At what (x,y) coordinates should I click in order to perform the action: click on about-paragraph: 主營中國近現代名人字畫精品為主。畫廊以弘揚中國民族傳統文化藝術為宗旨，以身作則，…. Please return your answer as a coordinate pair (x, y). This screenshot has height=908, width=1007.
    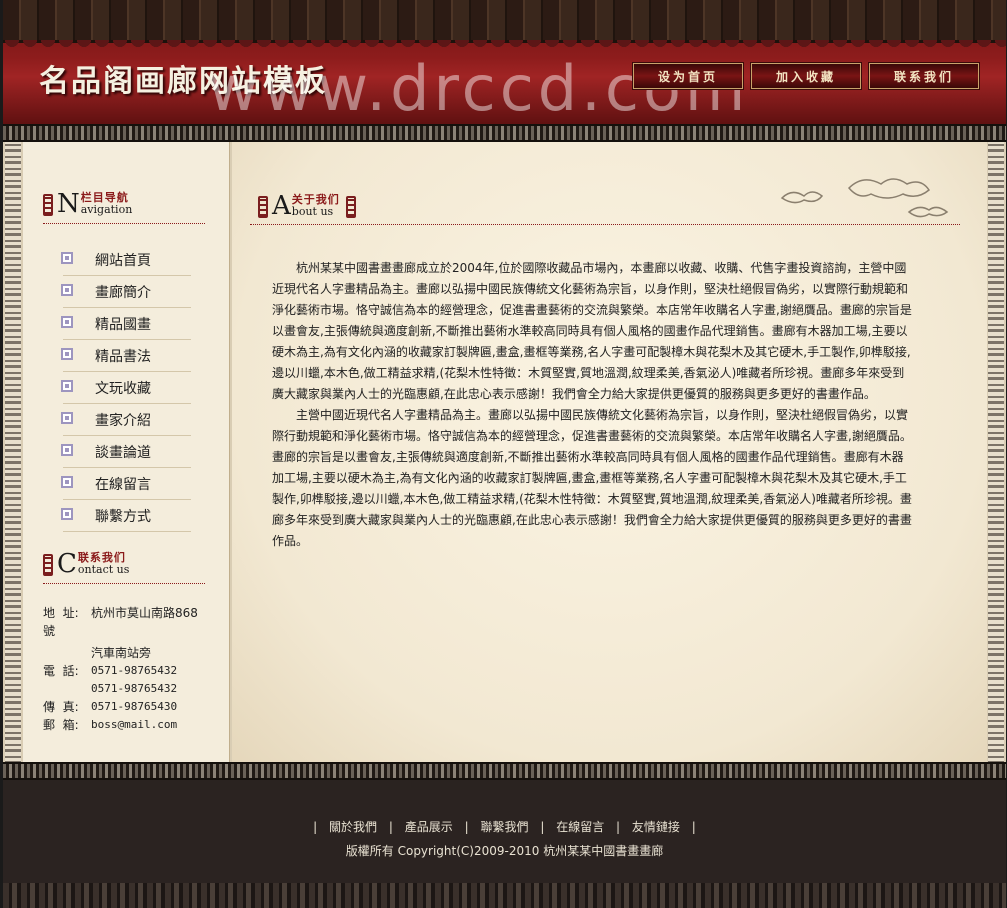
    Looking at the image, I should click on (592, 478).